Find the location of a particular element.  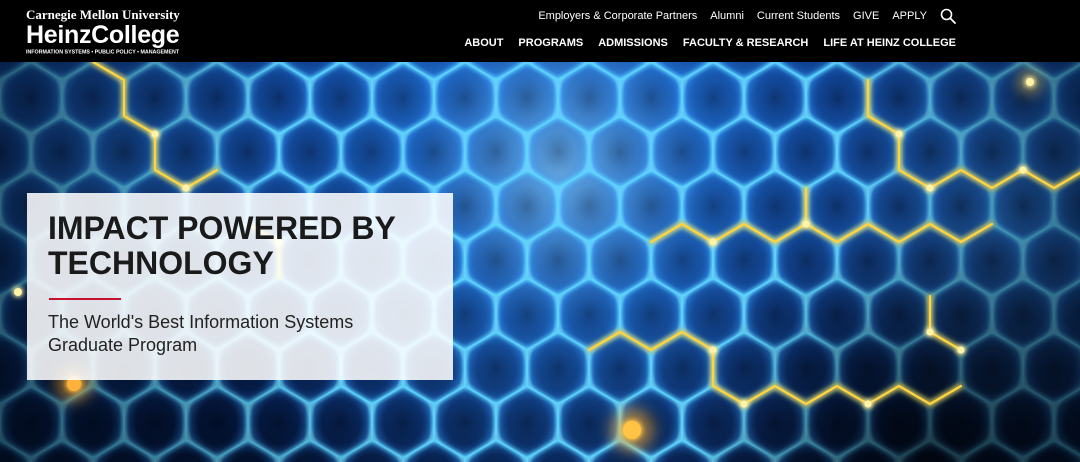

utility-link-employers: Employers & Corporate Partners is located at coordinates (617, 16).